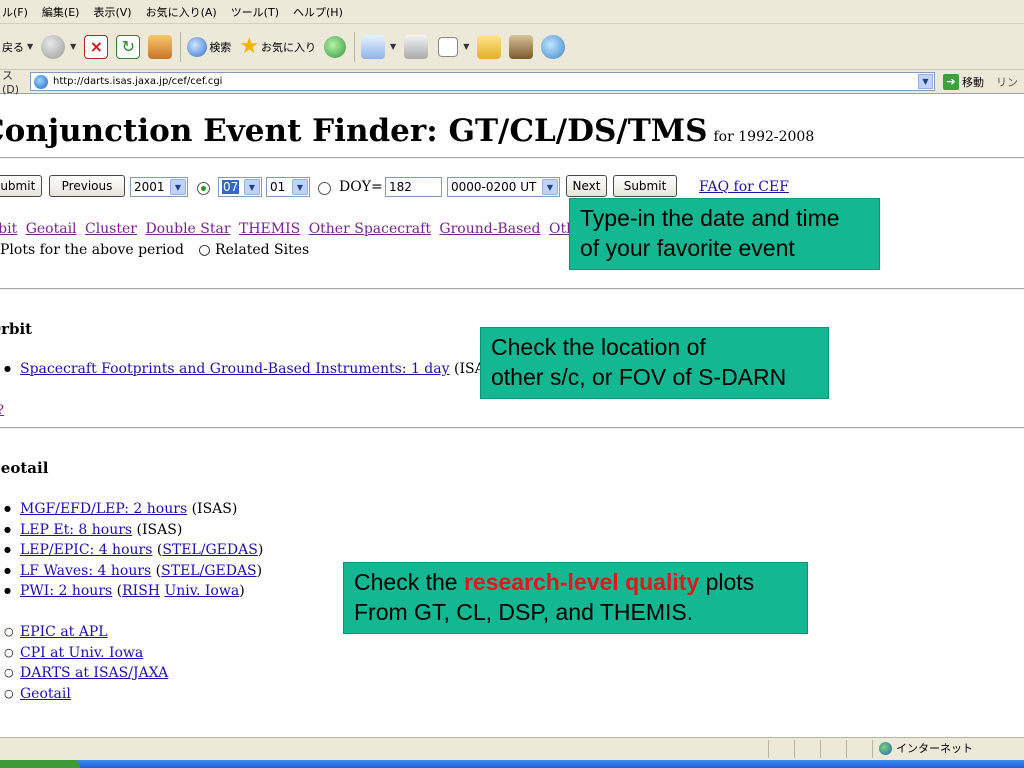  Describe the element at coordinates (586, 186) in the screenshot. I see `next-button: Next` at that location.